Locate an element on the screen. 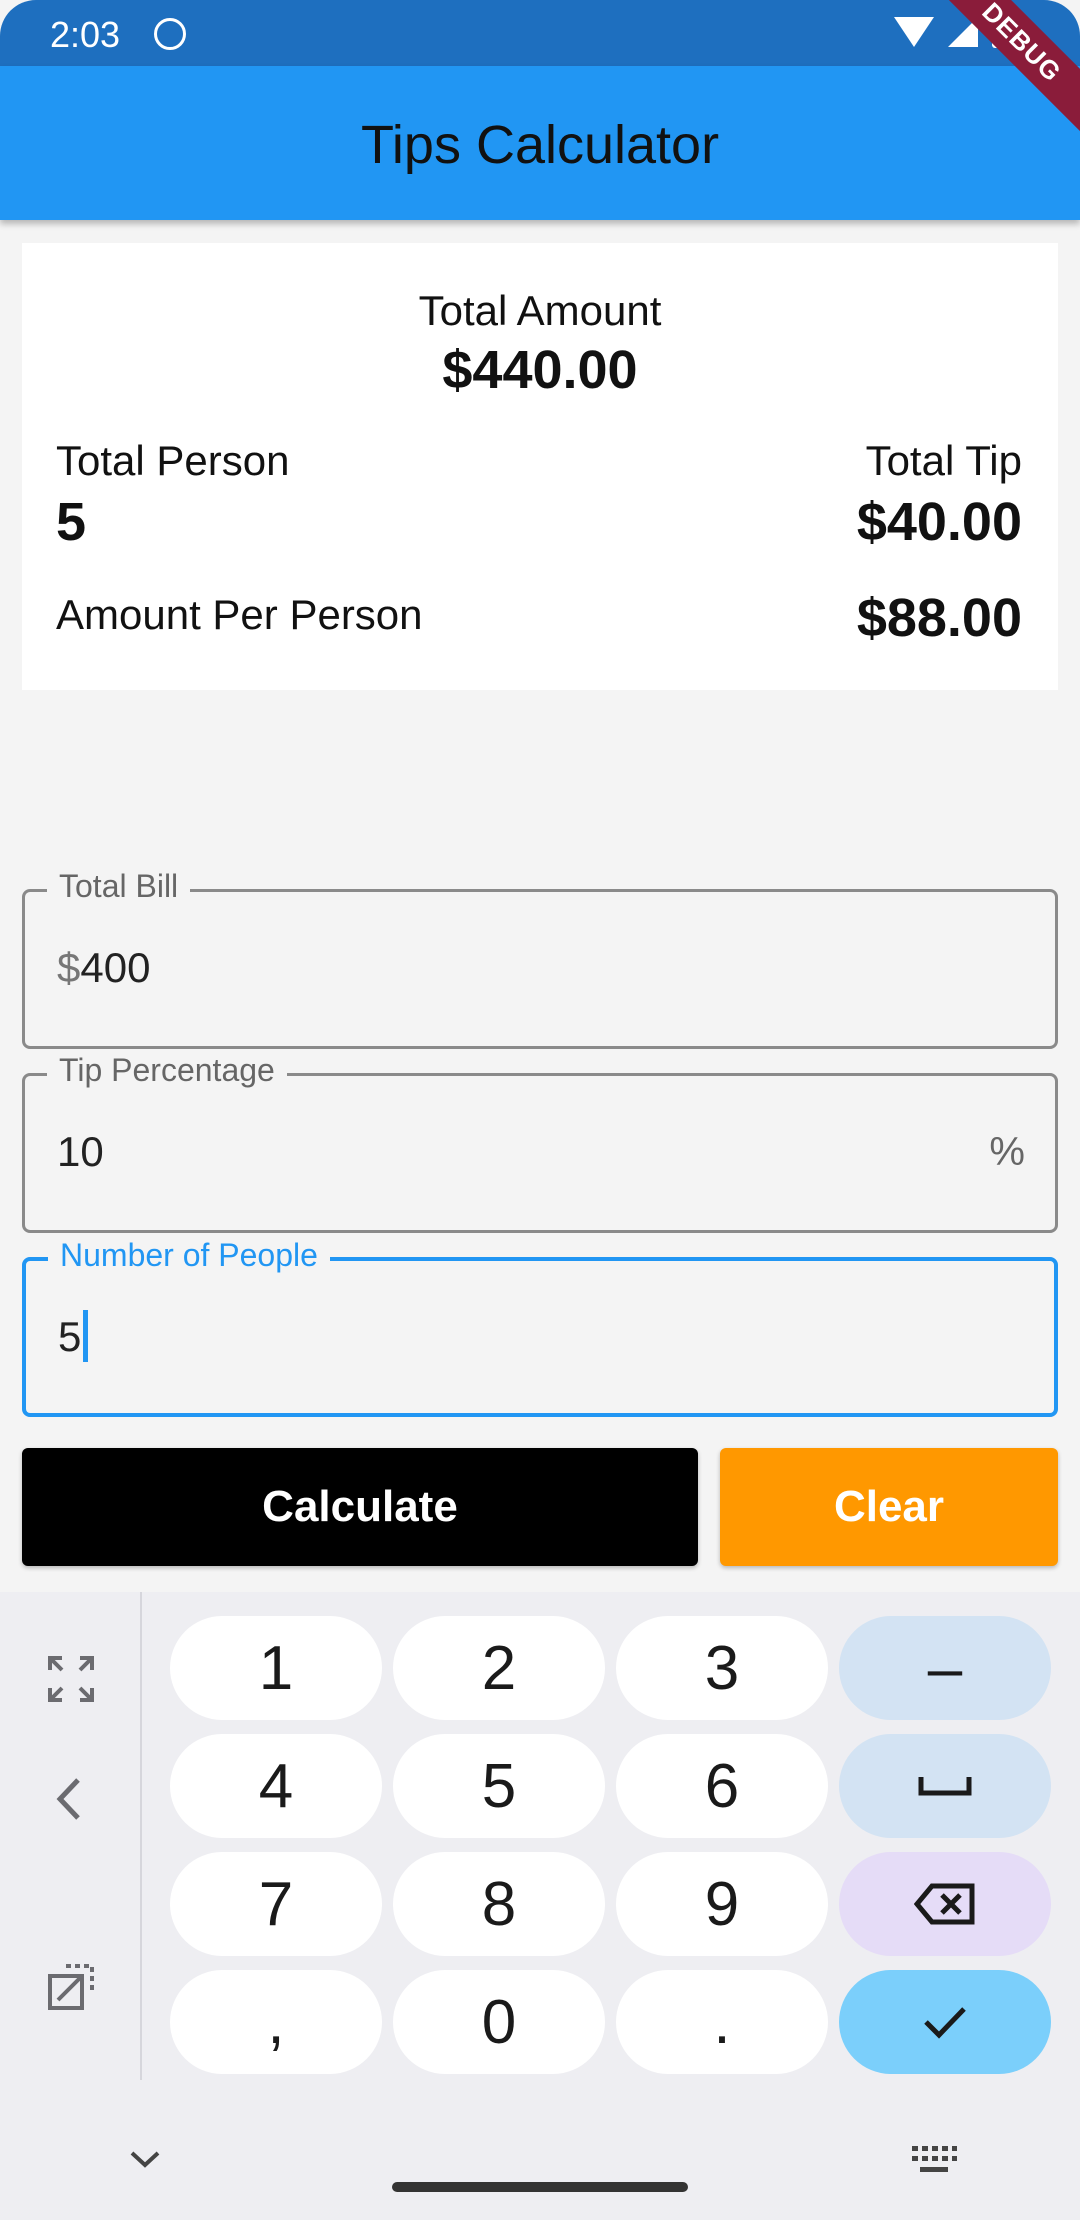 This screenshot has width=1080, height=2220. status-bar: 2:03 is located at coordinates (540, 33).